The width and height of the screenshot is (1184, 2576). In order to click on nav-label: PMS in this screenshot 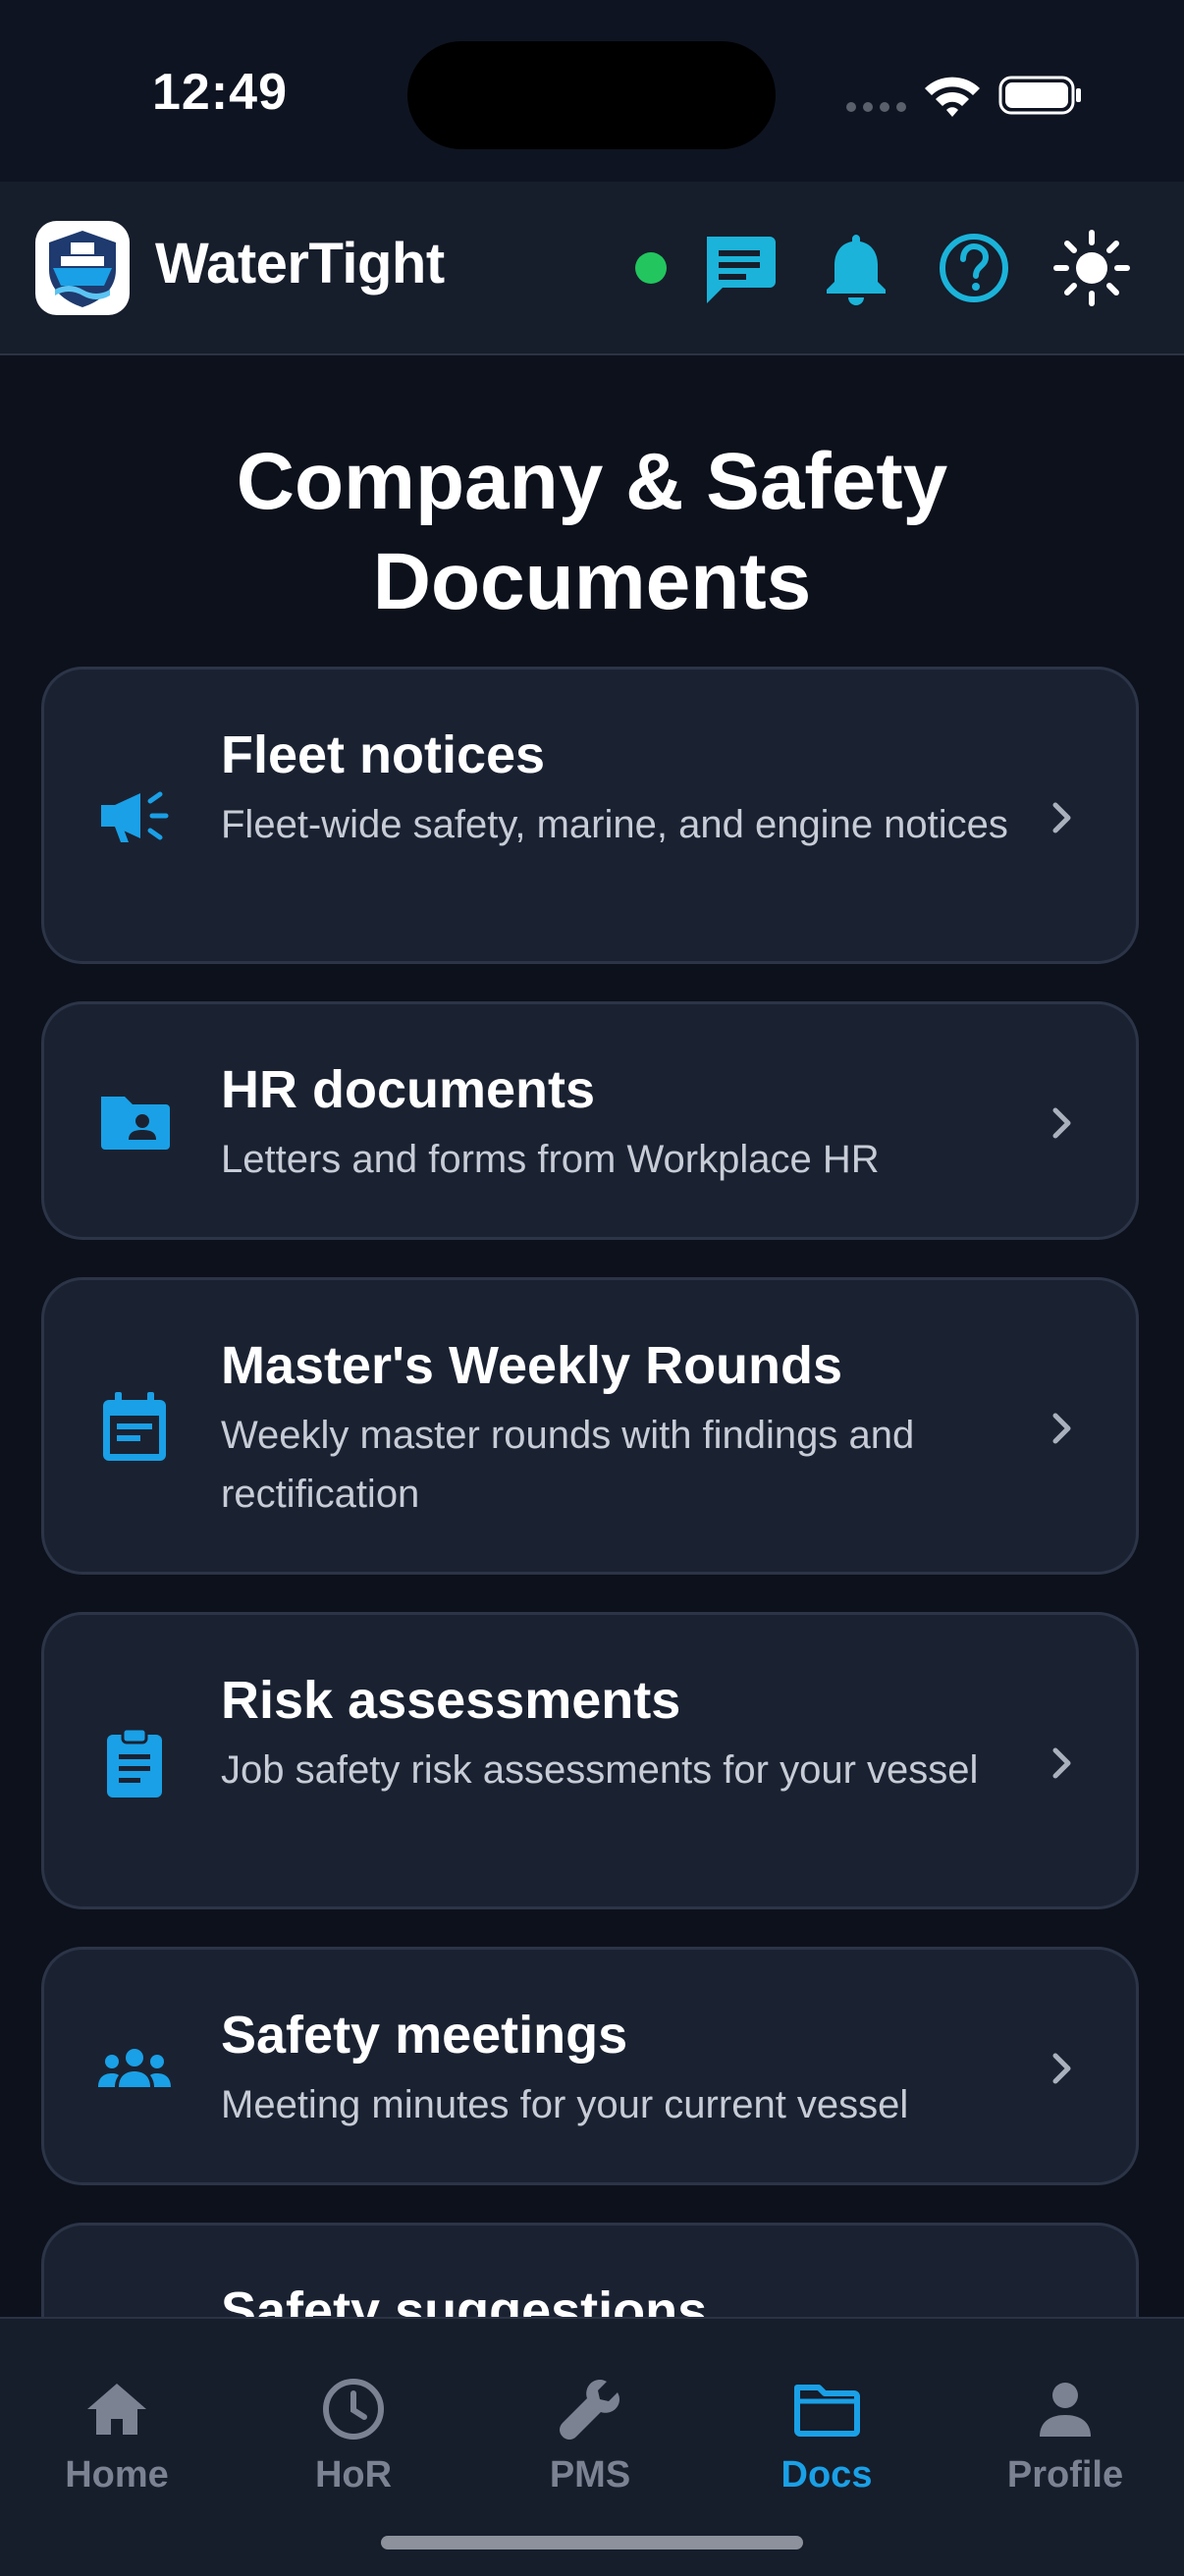, I will do `click(590, 2475)`.